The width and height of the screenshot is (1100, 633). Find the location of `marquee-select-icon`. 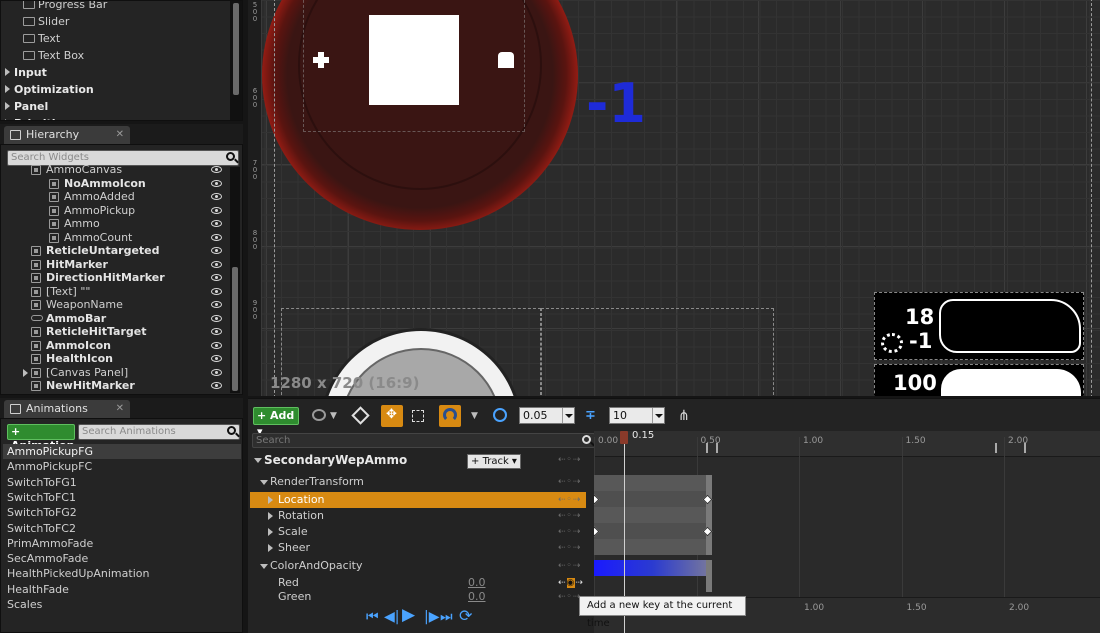

marquee-select-icon is located at coordinates (418, 416).